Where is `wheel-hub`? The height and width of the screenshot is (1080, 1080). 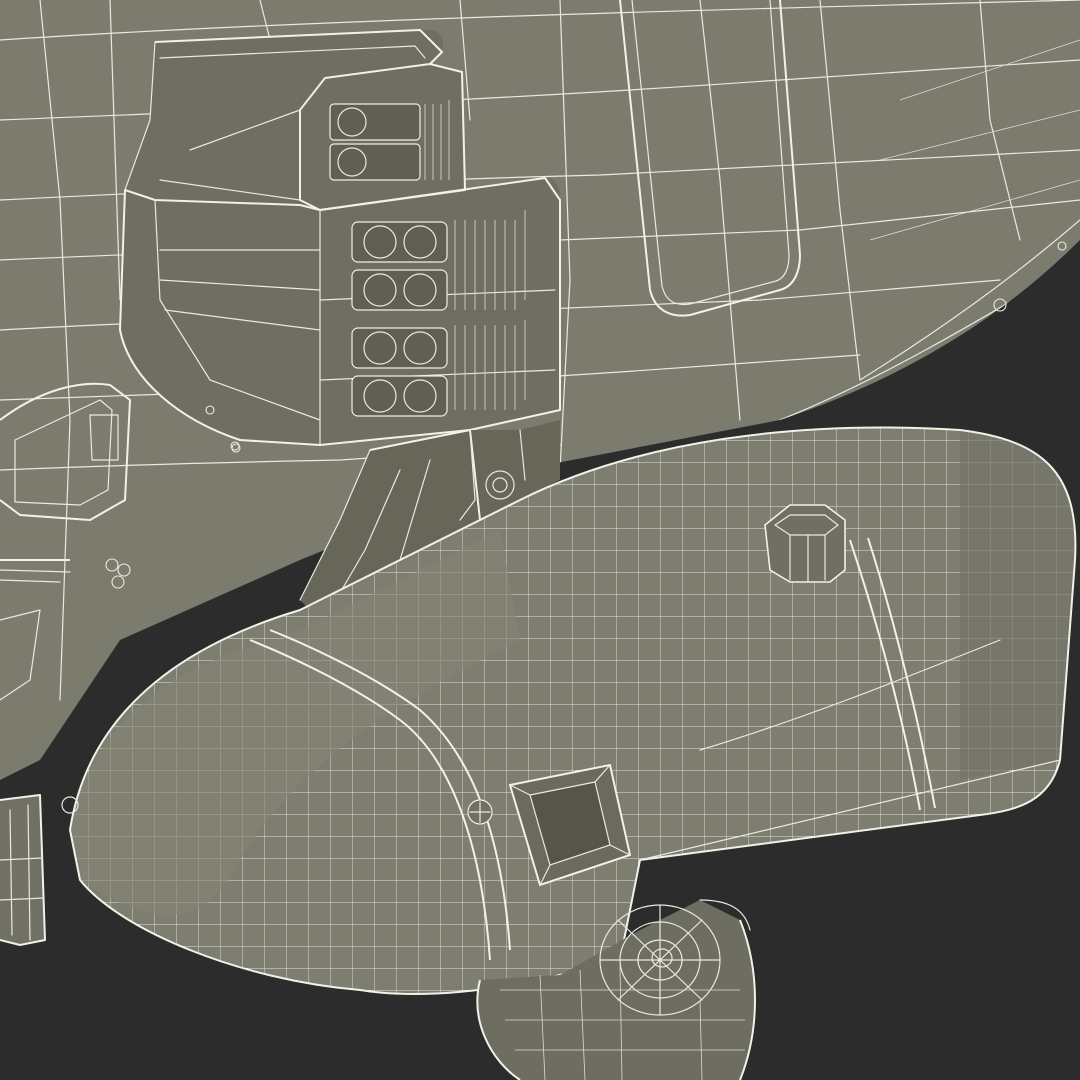
wheel-hub is located at coordinates (660, 960).